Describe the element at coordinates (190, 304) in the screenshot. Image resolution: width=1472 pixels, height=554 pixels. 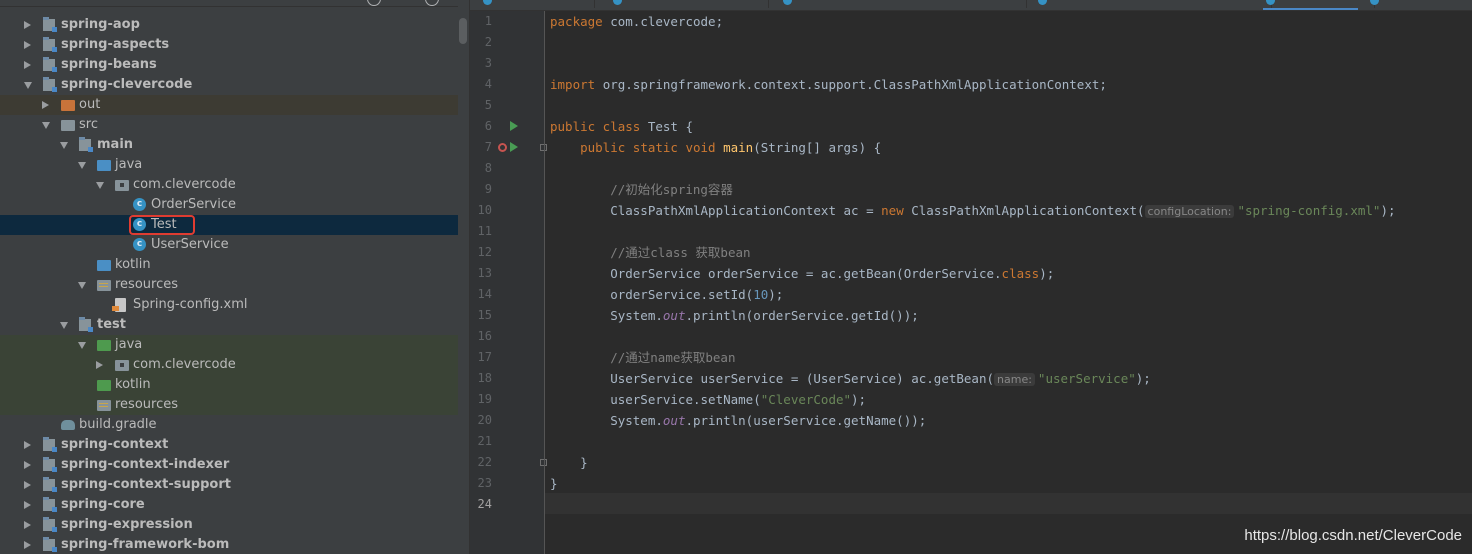
I see `tree-item-label: Spring-config.xml` at that location.